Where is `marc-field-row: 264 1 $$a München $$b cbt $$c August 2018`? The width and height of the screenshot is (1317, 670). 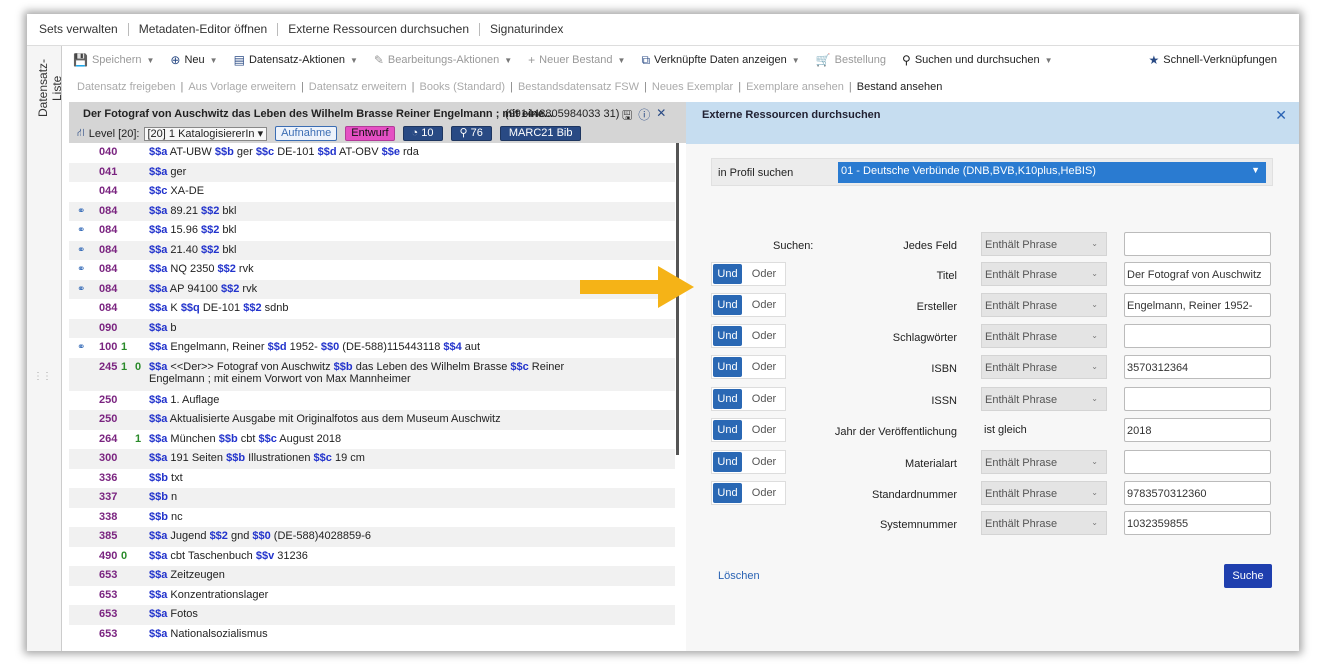
marc-field-row: 264 1 $$a München $$b cbt $$c August 2018 is located at coordinates (372, 440).